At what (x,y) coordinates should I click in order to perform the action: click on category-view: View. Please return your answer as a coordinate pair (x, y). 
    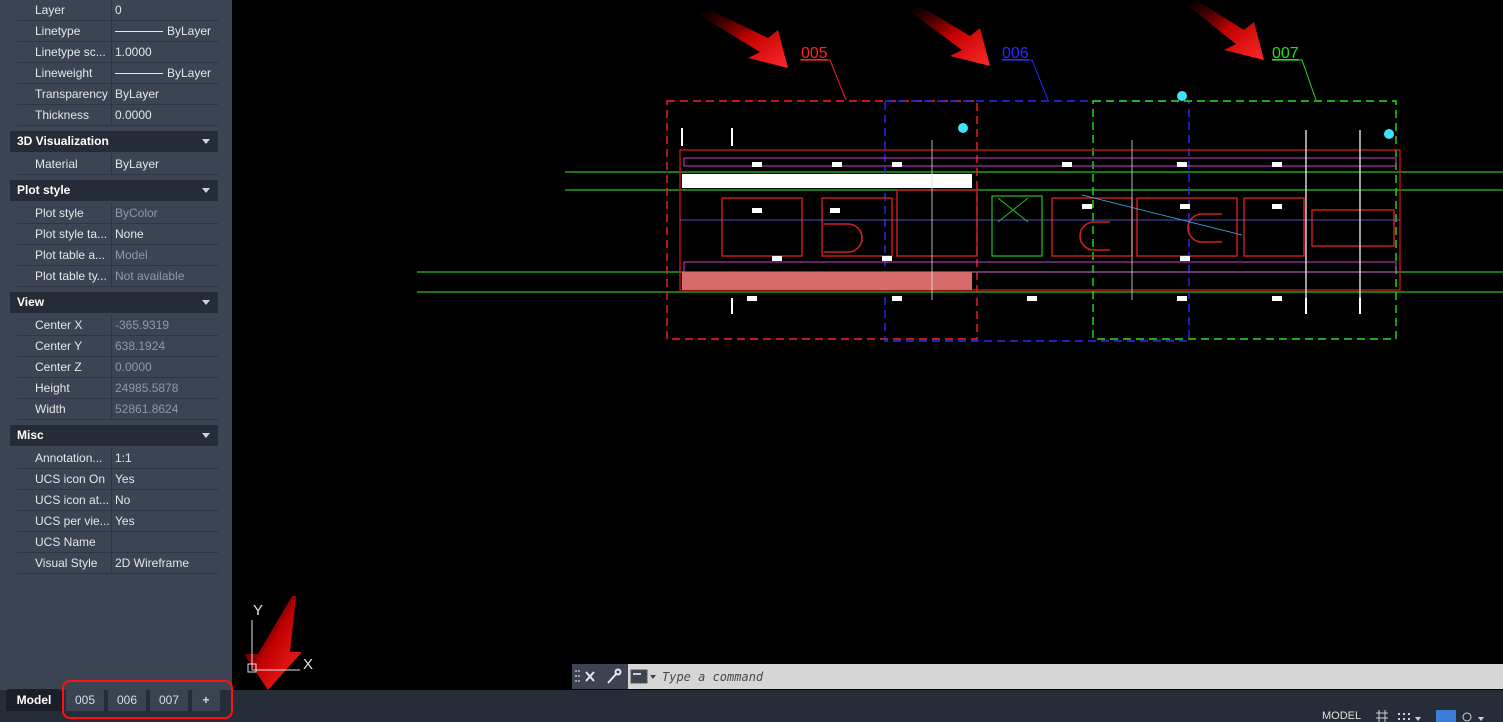
    Looking at the image, I should click on (114, 302).